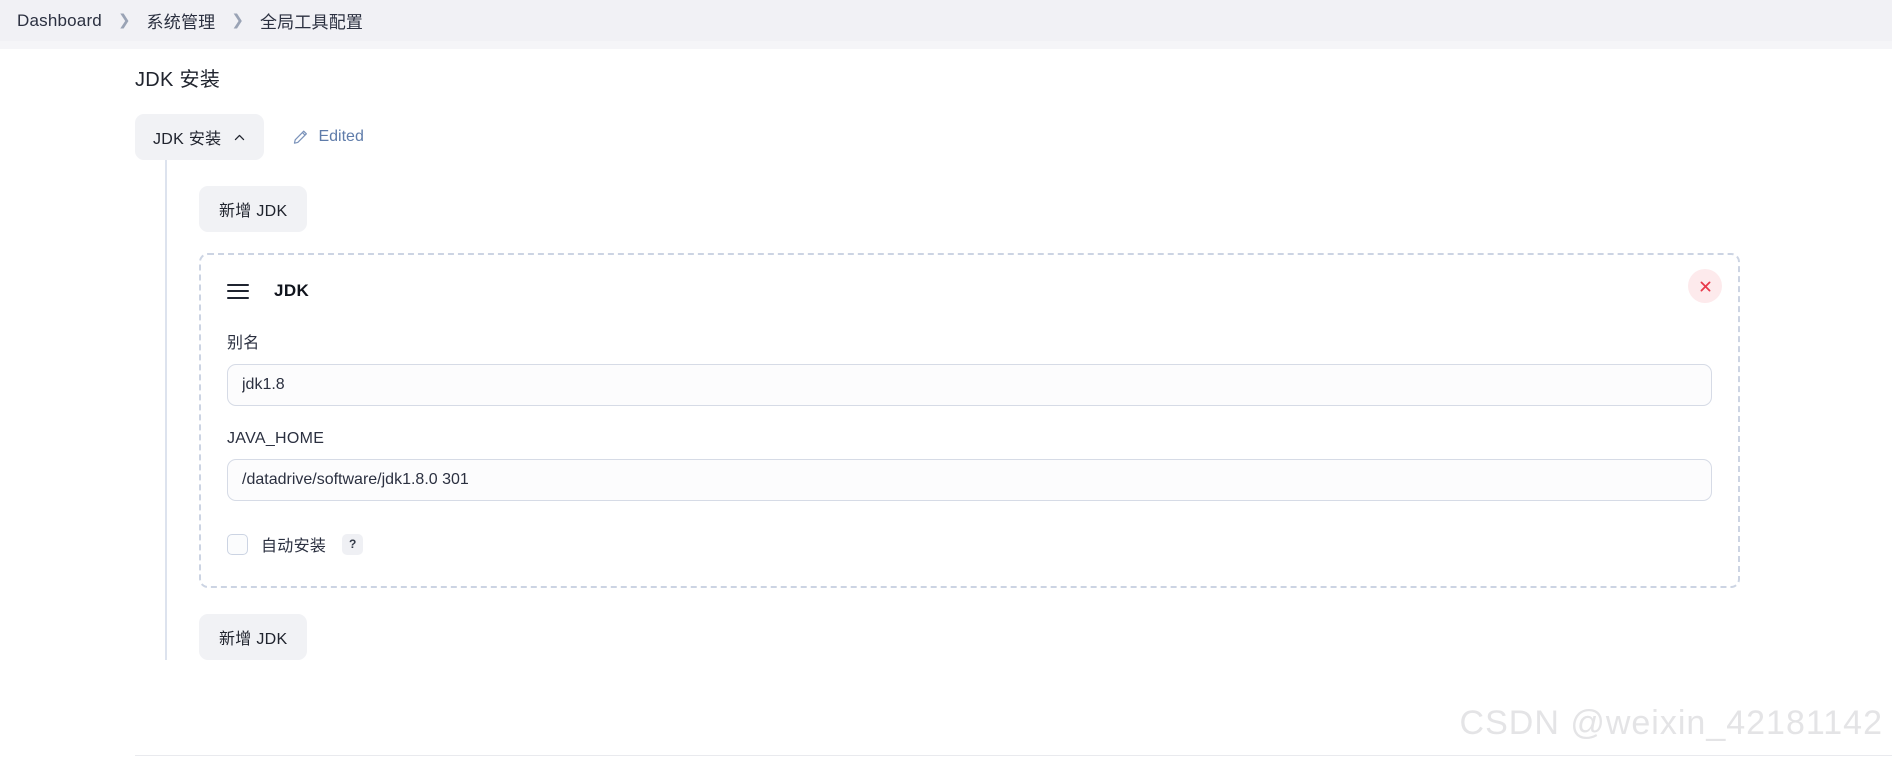 The width and height of the screenshot is (1892, 765). I want to click on edited-link: Edited, so click(328, 137).